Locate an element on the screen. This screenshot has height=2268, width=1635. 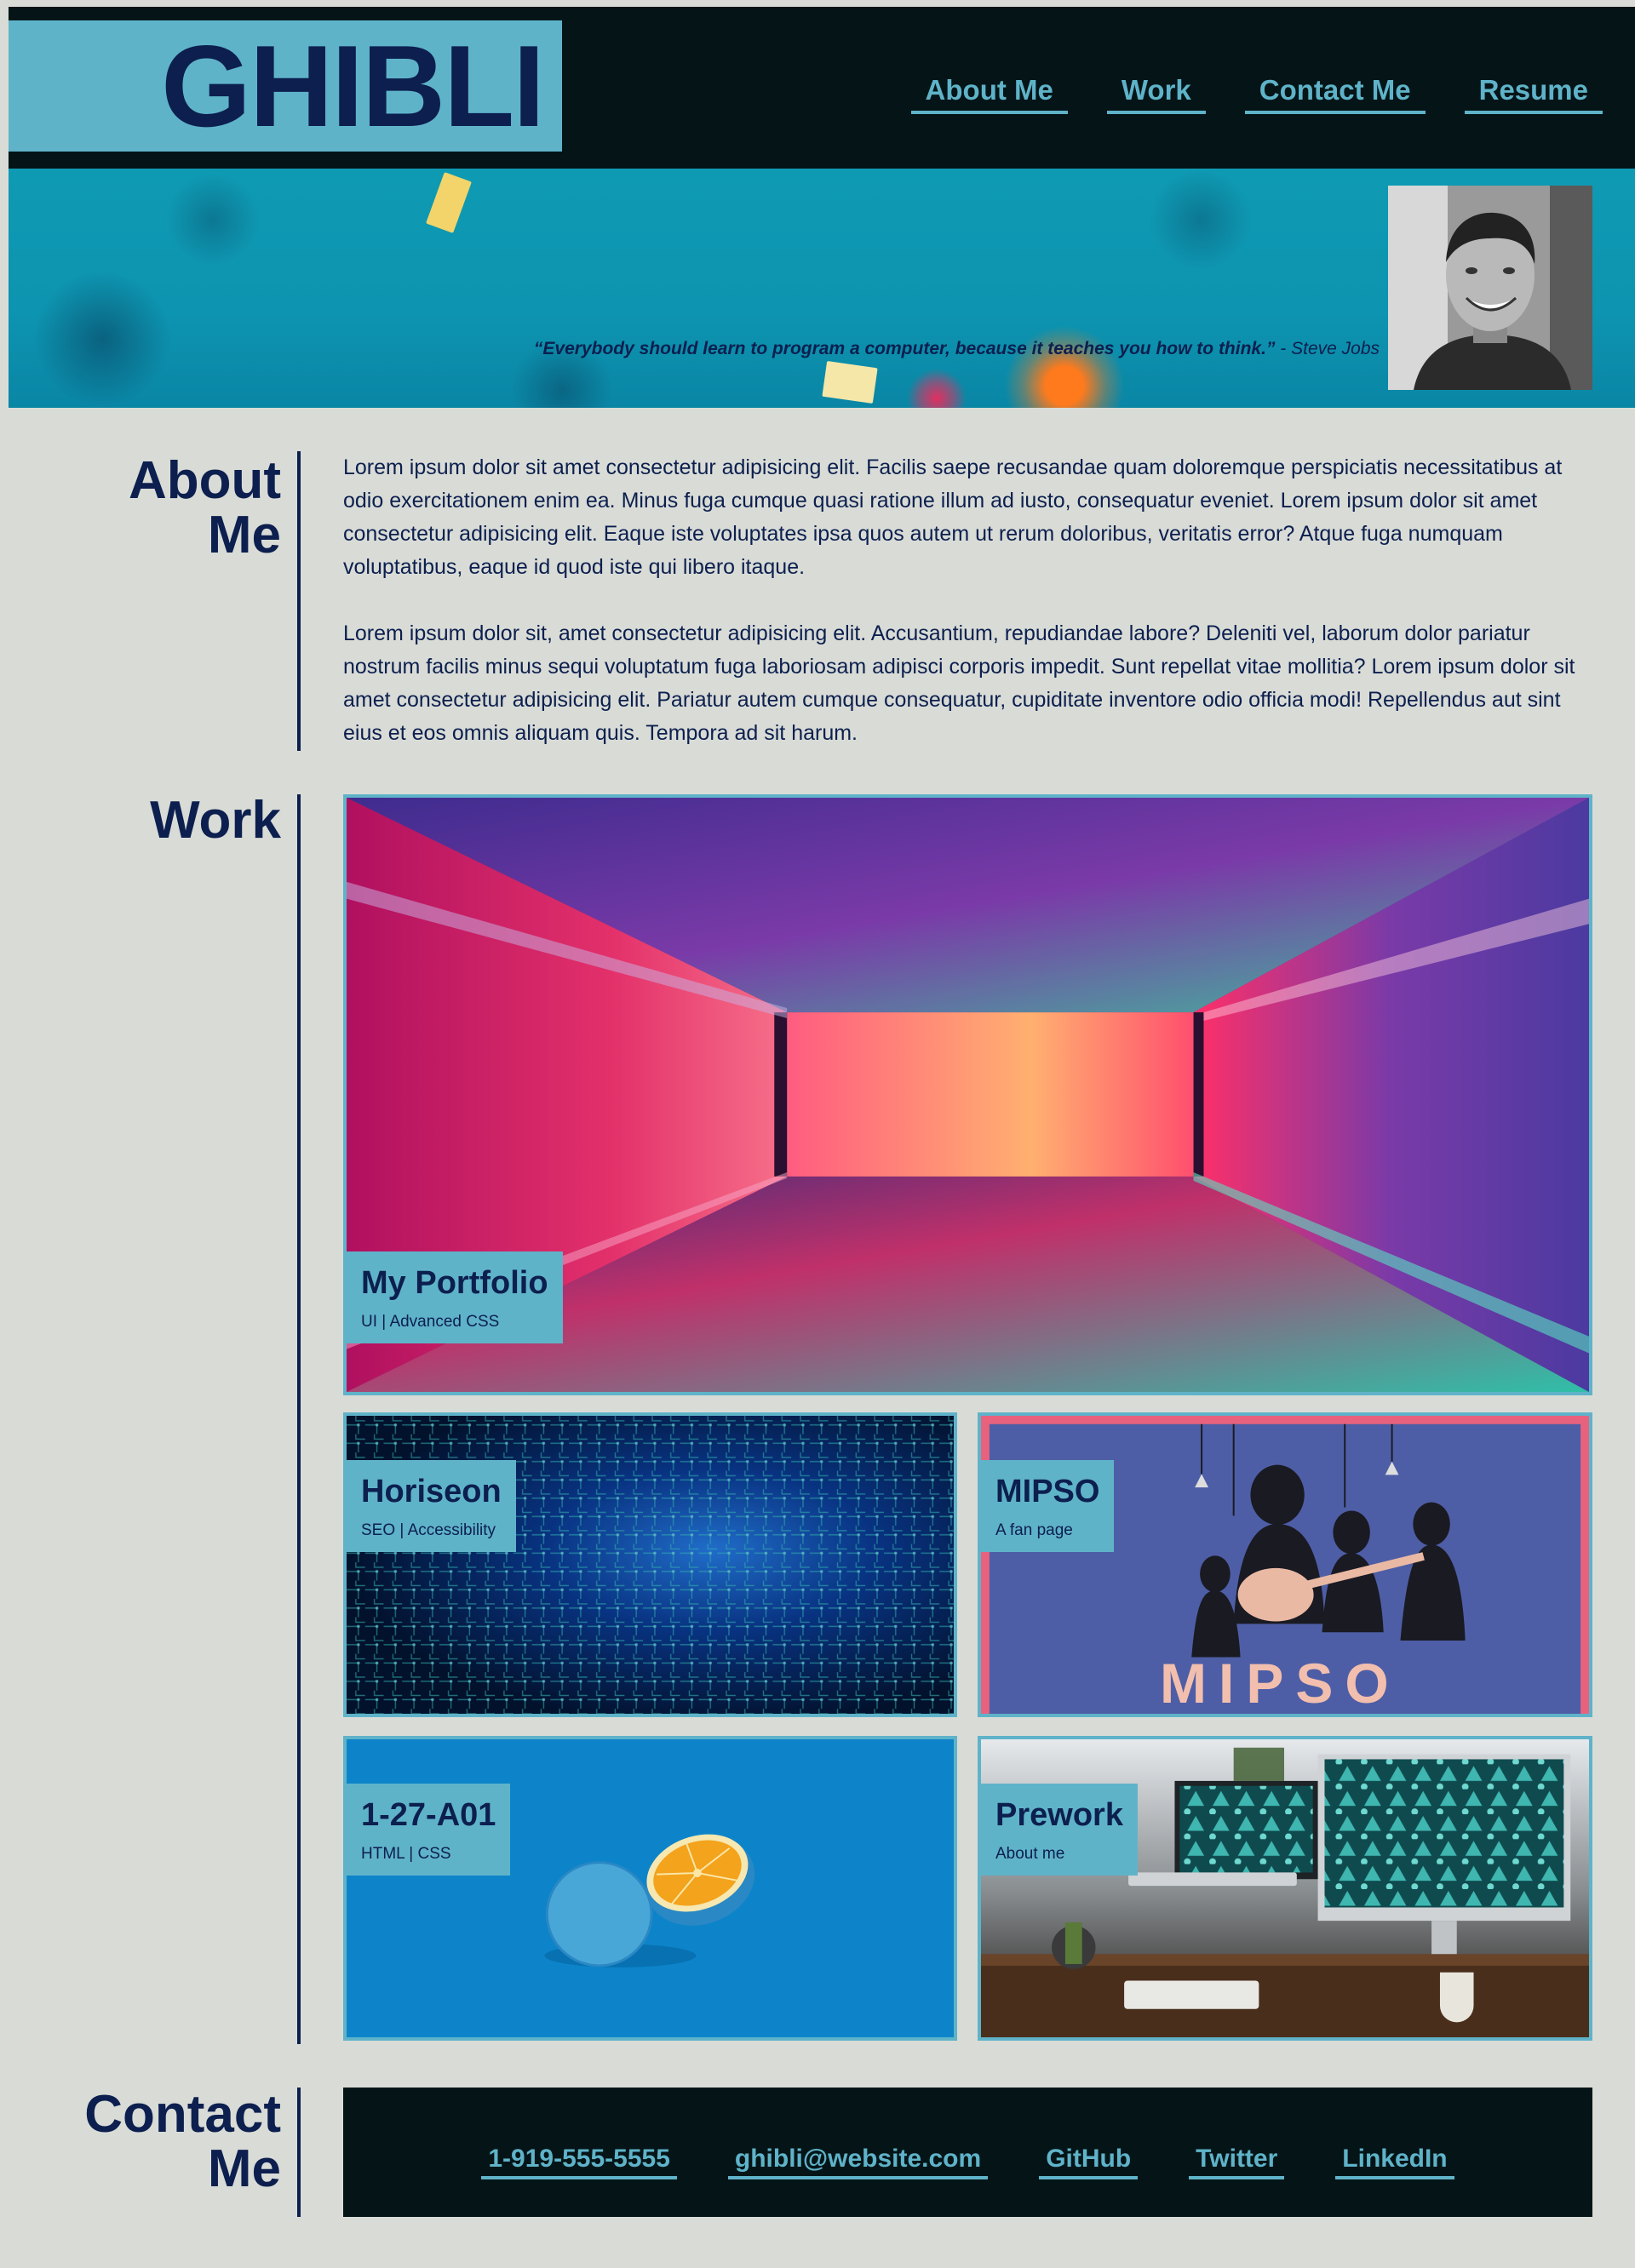
project-card-mipso: MIPSO MIPSO A fan page is located at coordinates (1285, 1564).